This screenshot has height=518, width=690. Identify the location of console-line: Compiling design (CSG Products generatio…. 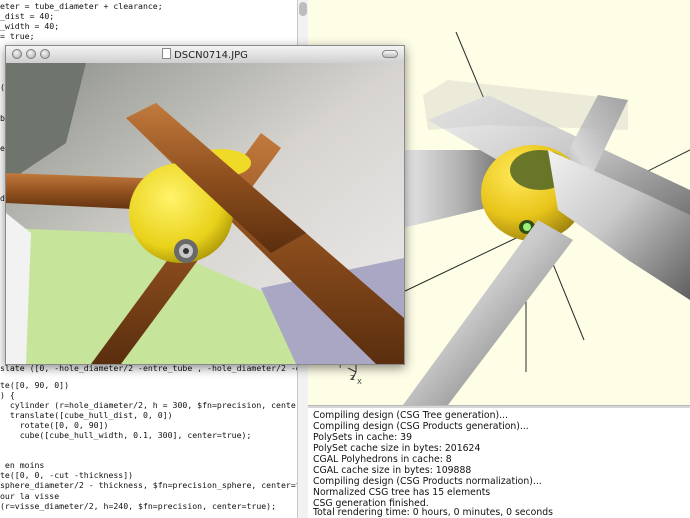
(421, 426).